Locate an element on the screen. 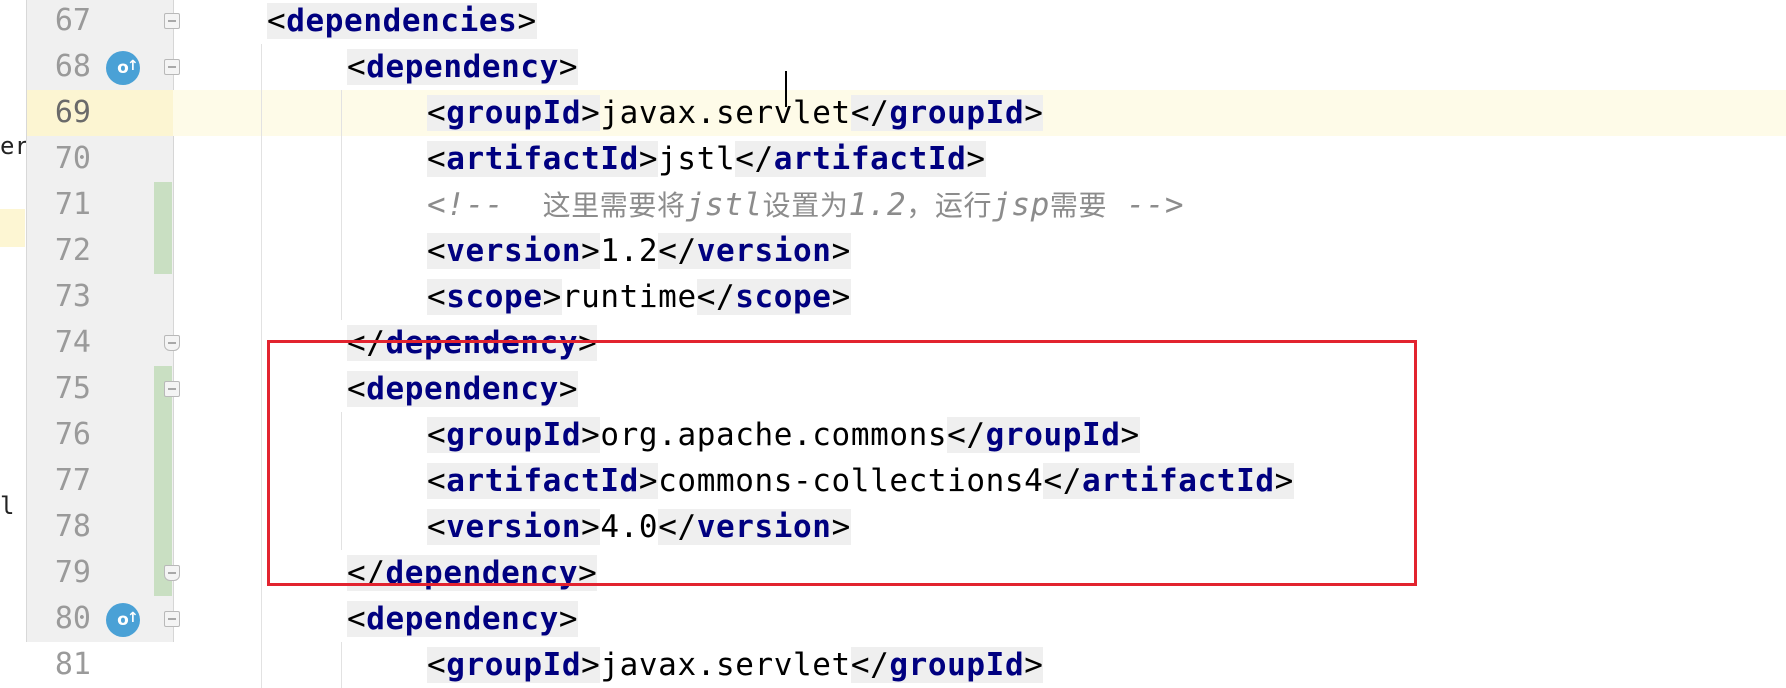  code-line-80: 80 o ↑ <dependency> is located at coordinates (893, 619).